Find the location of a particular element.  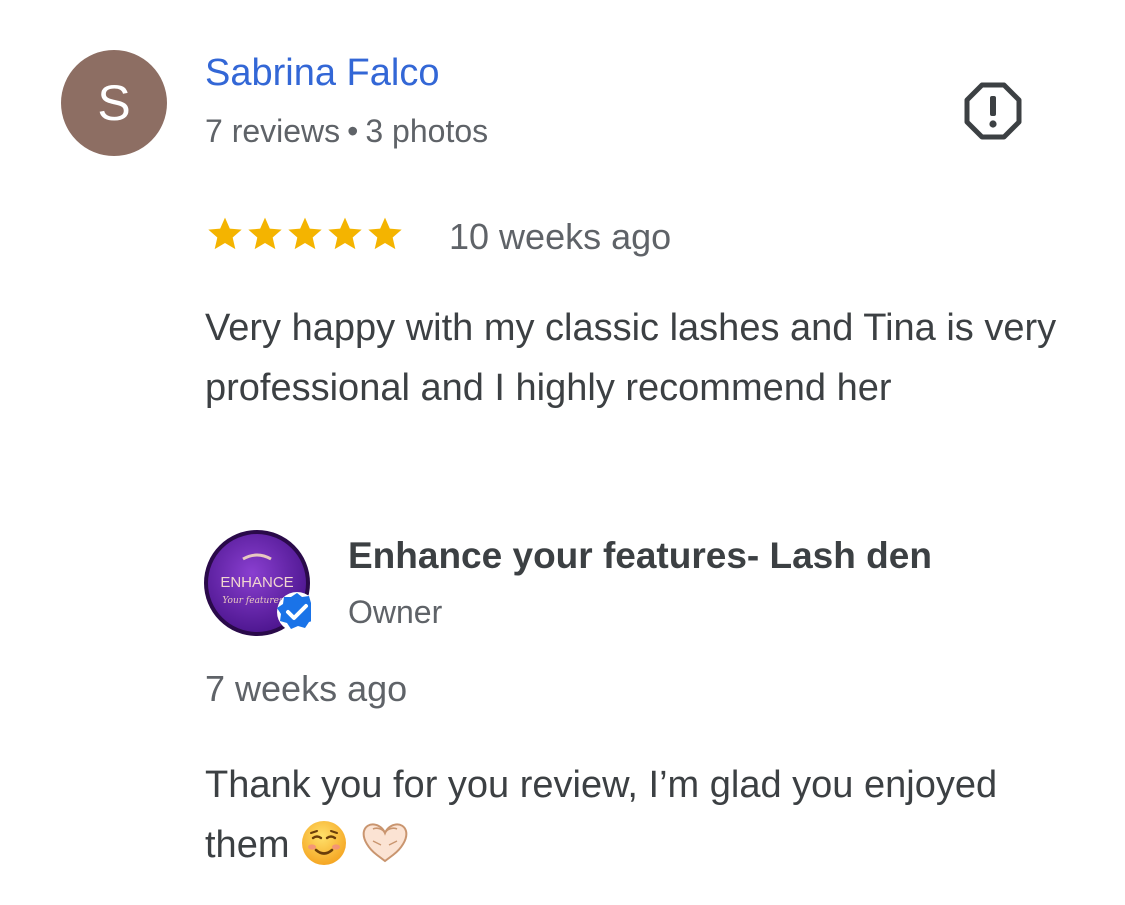

owner-role: Owner is located at coordinates (395, 612).